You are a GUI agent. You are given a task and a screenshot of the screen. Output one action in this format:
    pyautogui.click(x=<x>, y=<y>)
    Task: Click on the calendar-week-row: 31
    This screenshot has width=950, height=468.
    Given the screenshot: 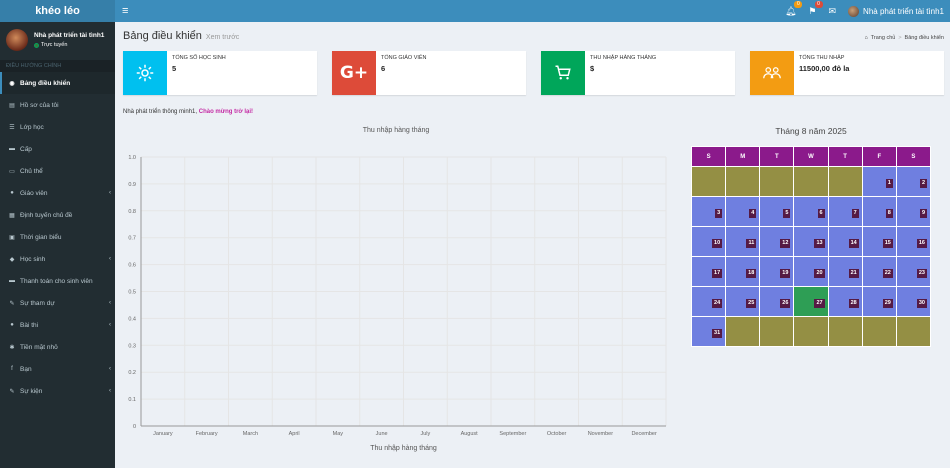 What is the action you would take?
    pyautogui.click(x=811, y=331)
    